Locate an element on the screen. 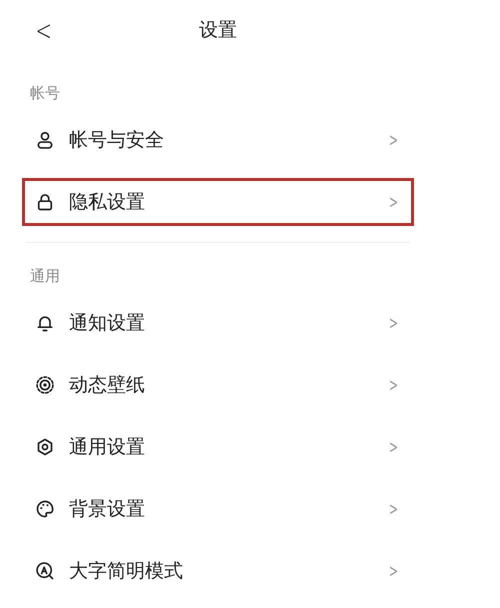 This screenshot has width=500, height=608. section-title: 帐号 is located at coordinates (45, 93).